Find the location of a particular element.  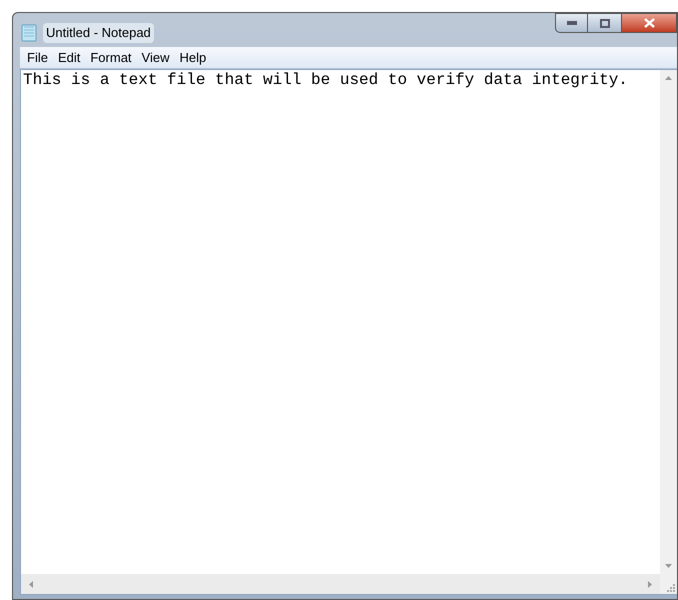

close-icon is located at coordinates (649, 23).